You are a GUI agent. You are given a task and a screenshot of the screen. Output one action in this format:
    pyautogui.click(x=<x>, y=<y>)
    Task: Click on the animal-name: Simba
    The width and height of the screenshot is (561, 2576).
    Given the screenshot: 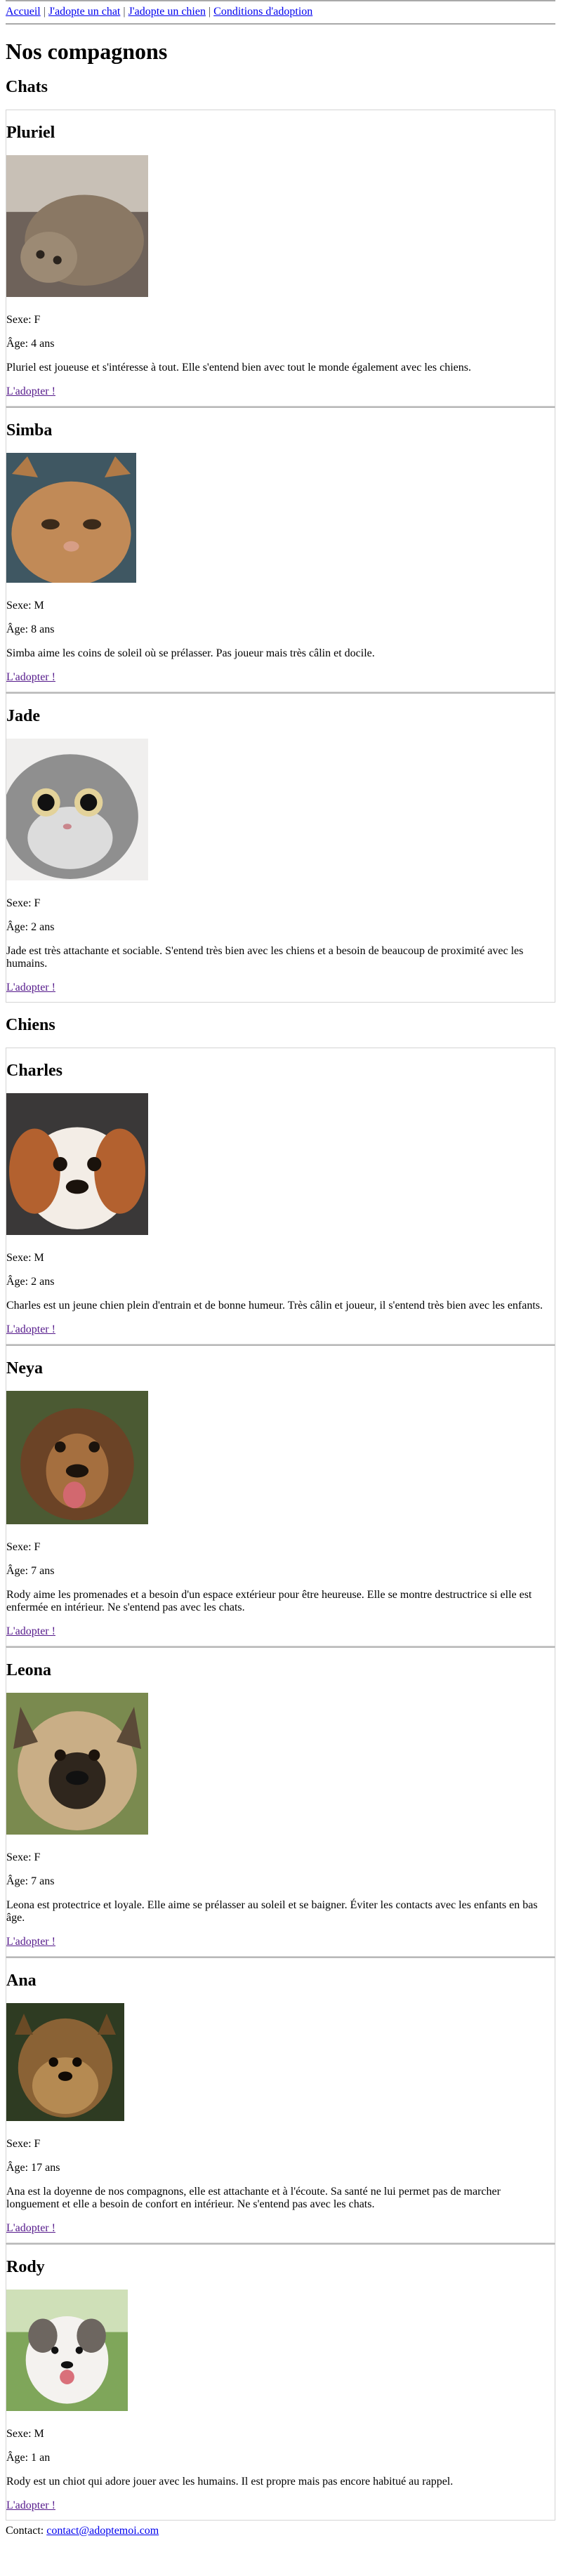 What is the action you would take?
    pyautogui.click(x=29, y=431)
    